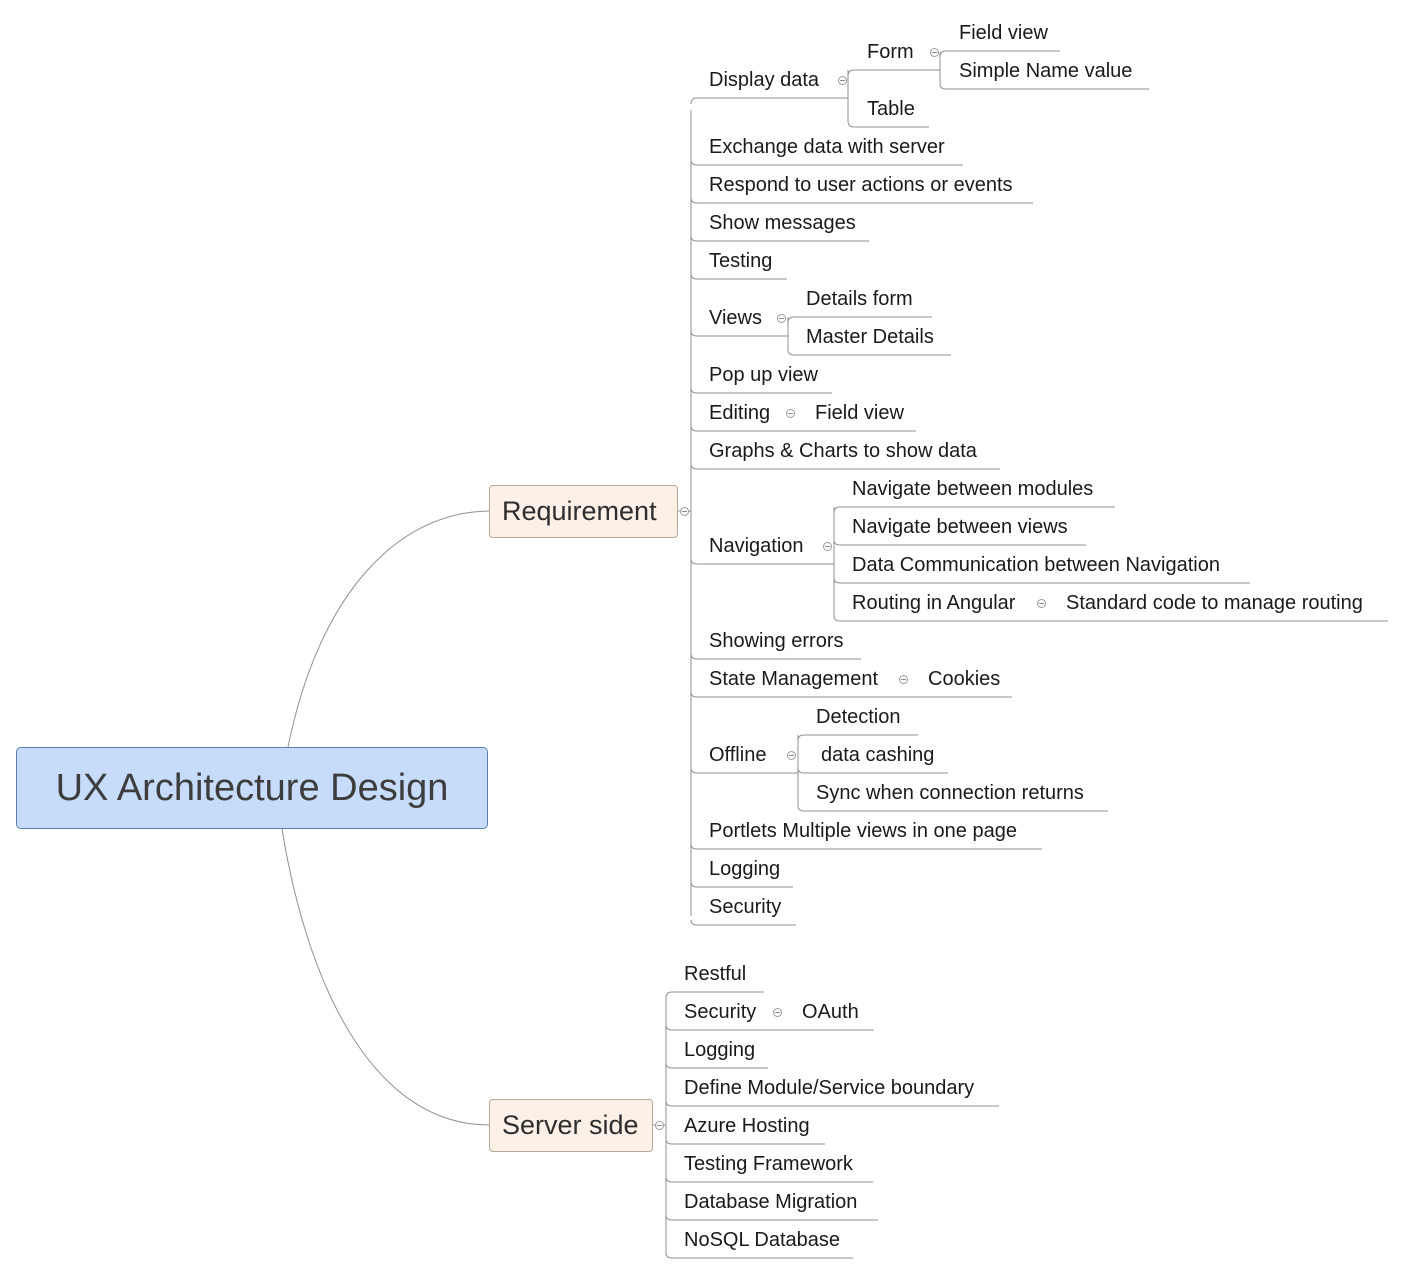 The height and width of the screenshot is (1274, 1404). Describe the element at coordinates (771, 1217) in the screenshot. I see `underline-db-migration` at that location.